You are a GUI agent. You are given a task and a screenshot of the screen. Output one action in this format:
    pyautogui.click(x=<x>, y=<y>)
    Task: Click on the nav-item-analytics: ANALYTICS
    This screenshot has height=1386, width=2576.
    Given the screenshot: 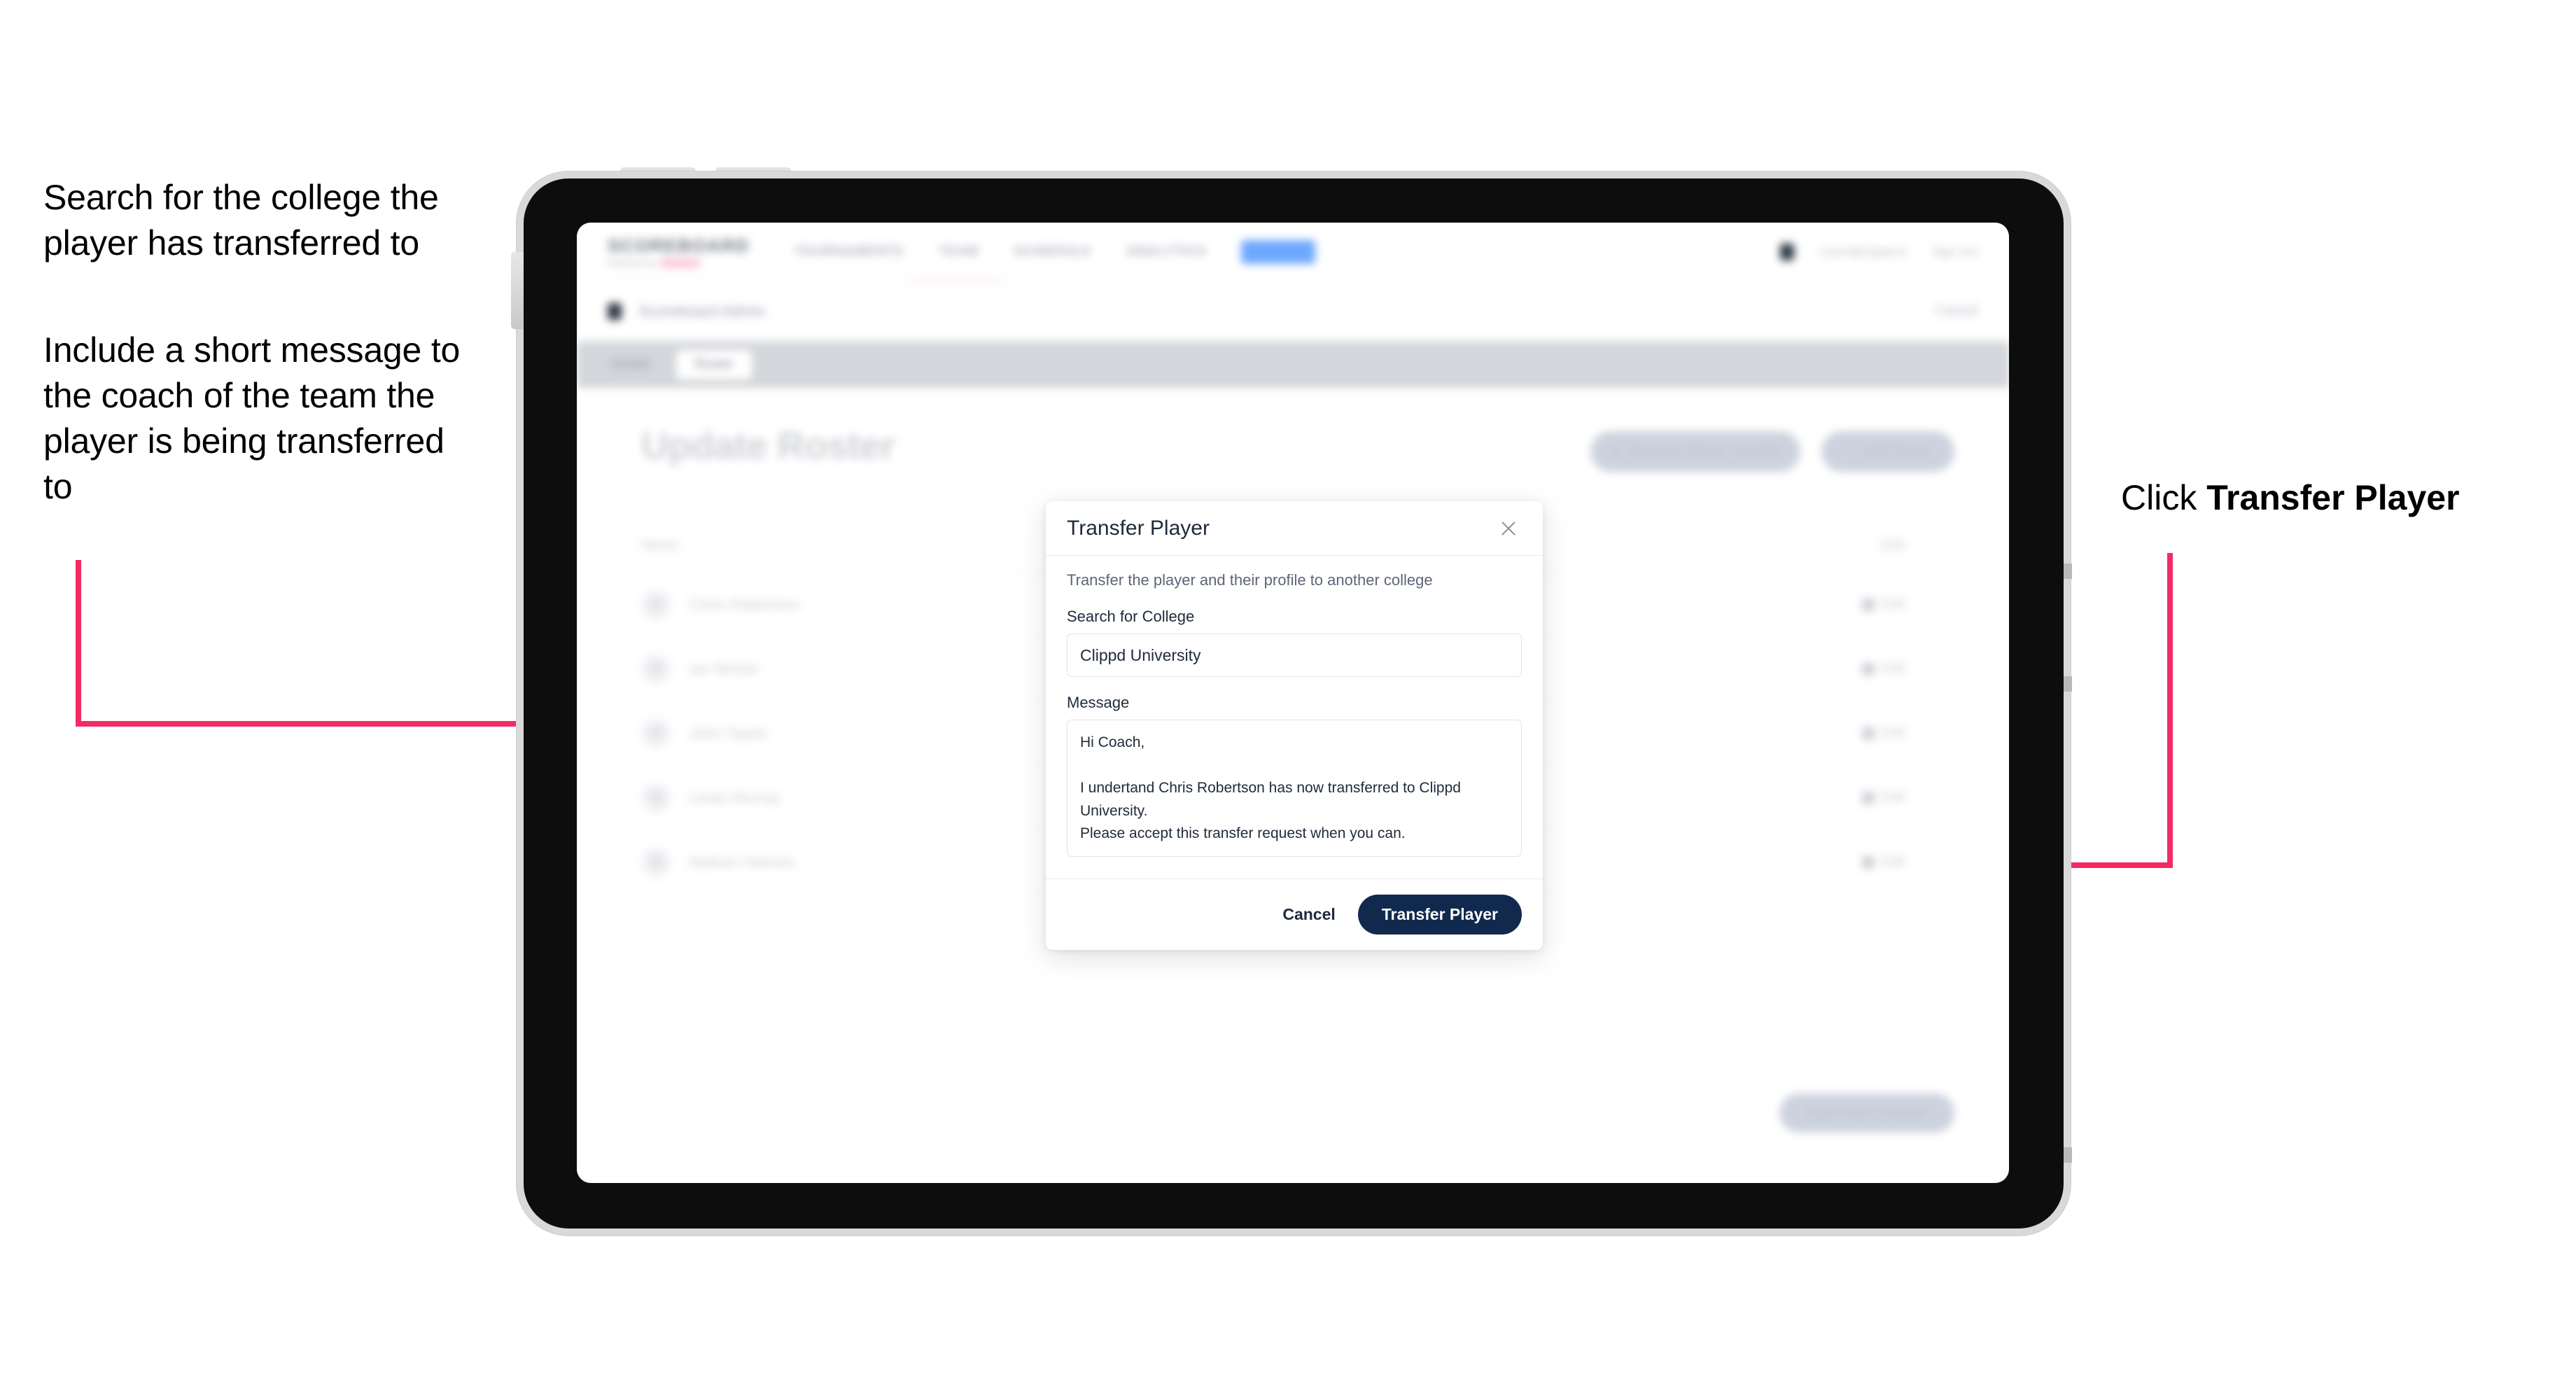 What is the action you would take?
    pyautogui.click(x=1166, y=252)
    